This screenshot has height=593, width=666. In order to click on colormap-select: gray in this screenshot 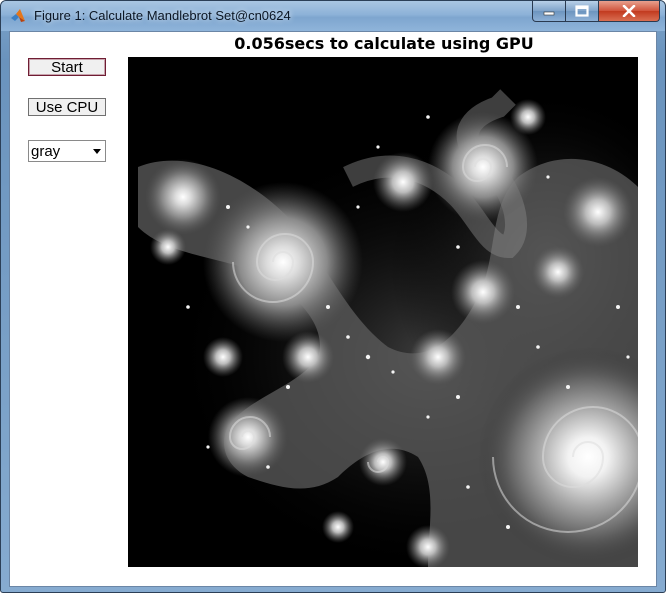, I will do `click(67, 151)`.